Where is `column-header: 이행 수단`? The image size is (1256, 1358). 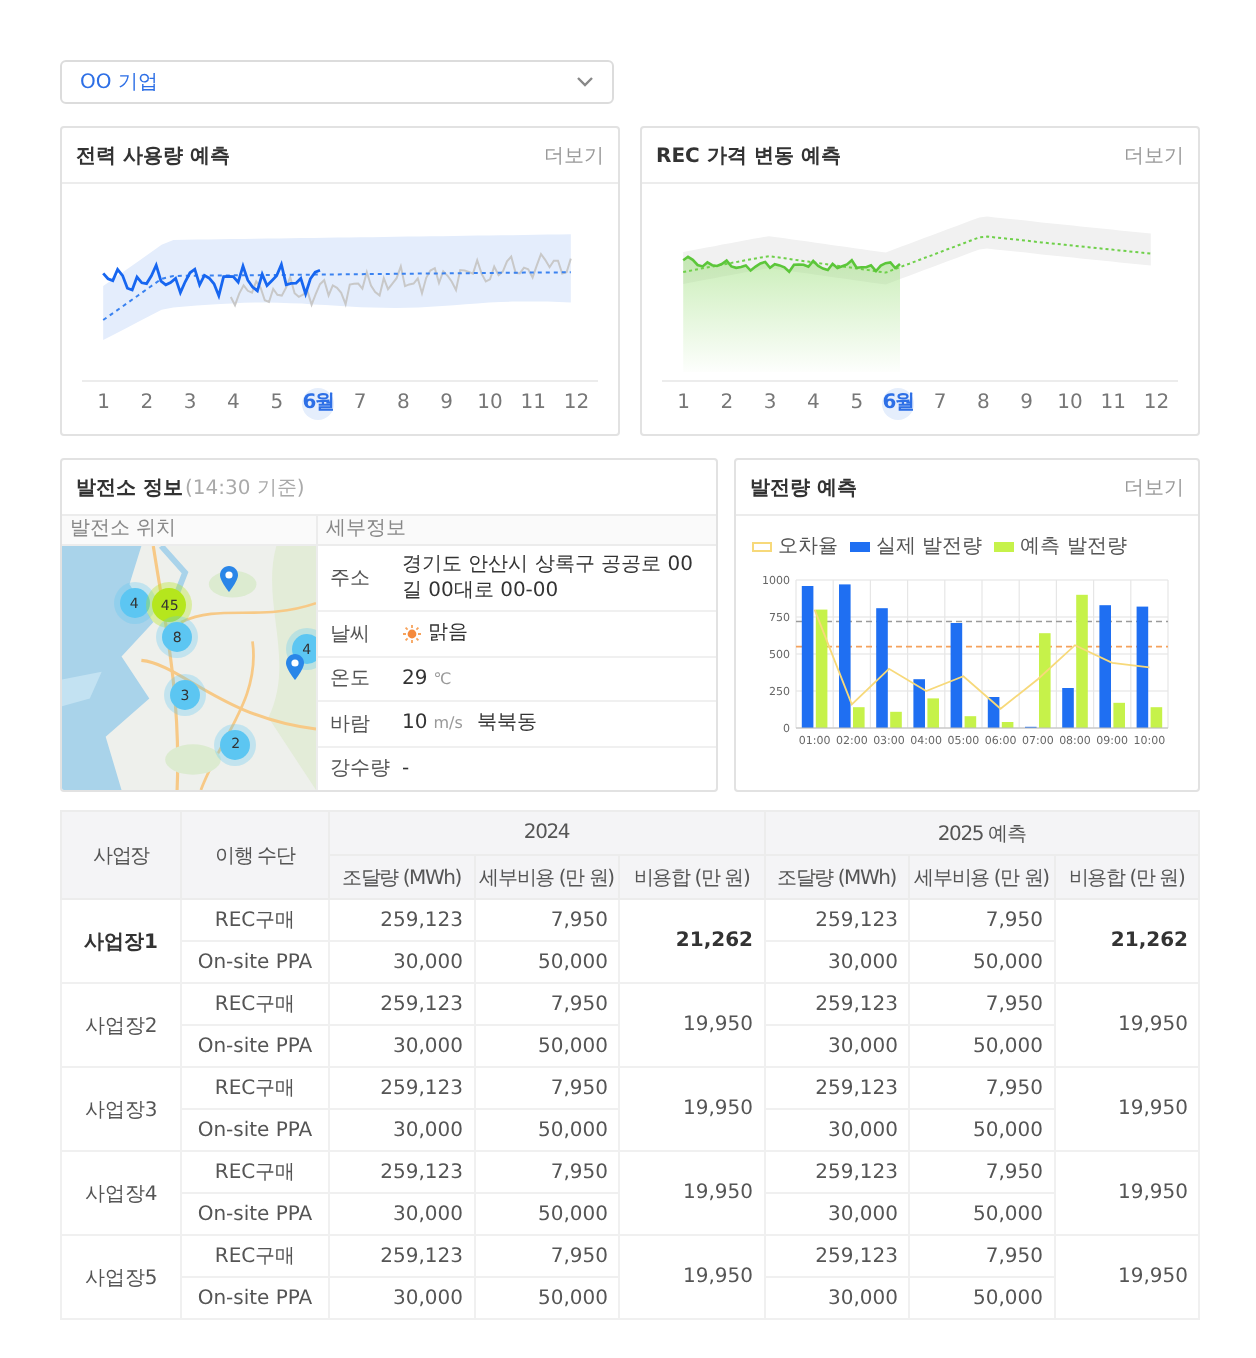
column-header: 이행 수단 is located at coordinates (255, 855).